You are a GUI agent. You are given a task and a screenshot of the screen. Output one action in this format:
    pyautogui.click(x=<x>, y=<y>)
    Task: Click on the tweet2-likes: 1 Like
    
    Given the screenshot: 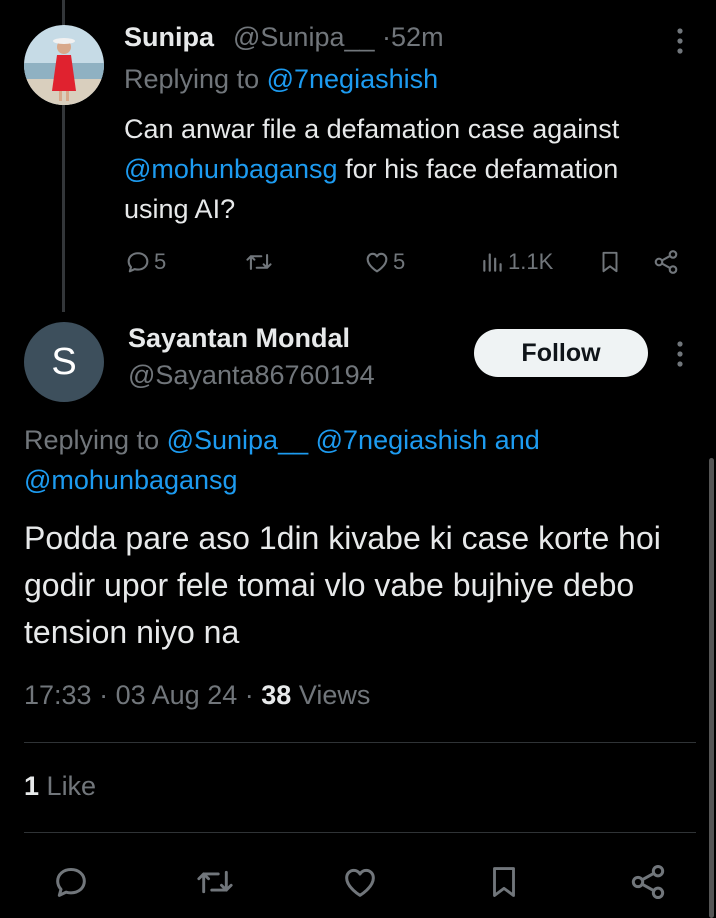 What is the action you would take?
    pyautogui.click(x=60, y=786)
    